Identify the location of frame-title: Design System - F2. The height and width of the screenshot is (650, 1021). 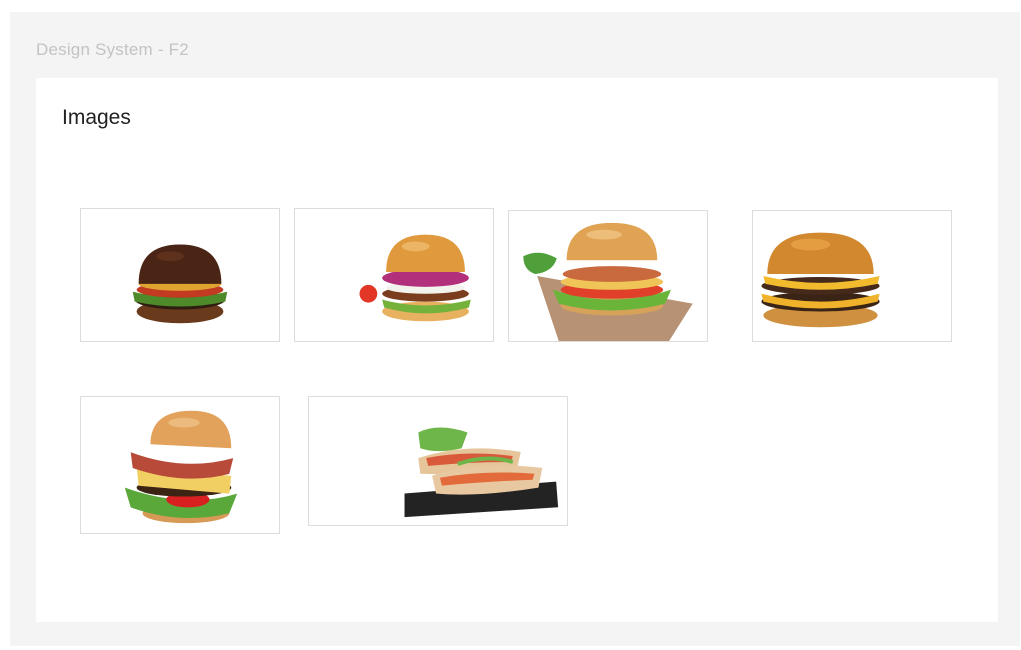
(112, 50).